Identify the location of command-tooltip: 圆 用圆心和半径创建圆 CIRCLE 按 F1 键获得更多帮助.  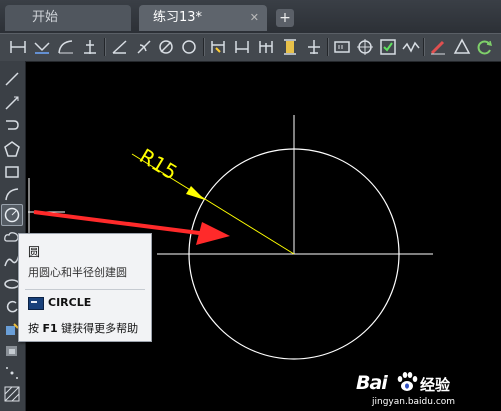
(85, 287).